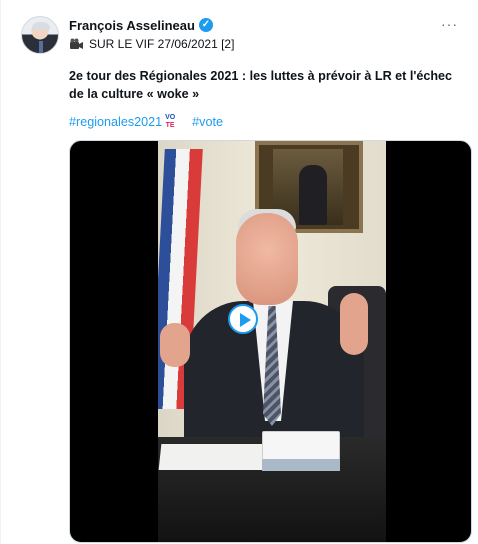 This screenshot has height=544, width=478. I want to click on subline-text: SUR LE VIF 27/06/2021 [2], so click(162, 44).